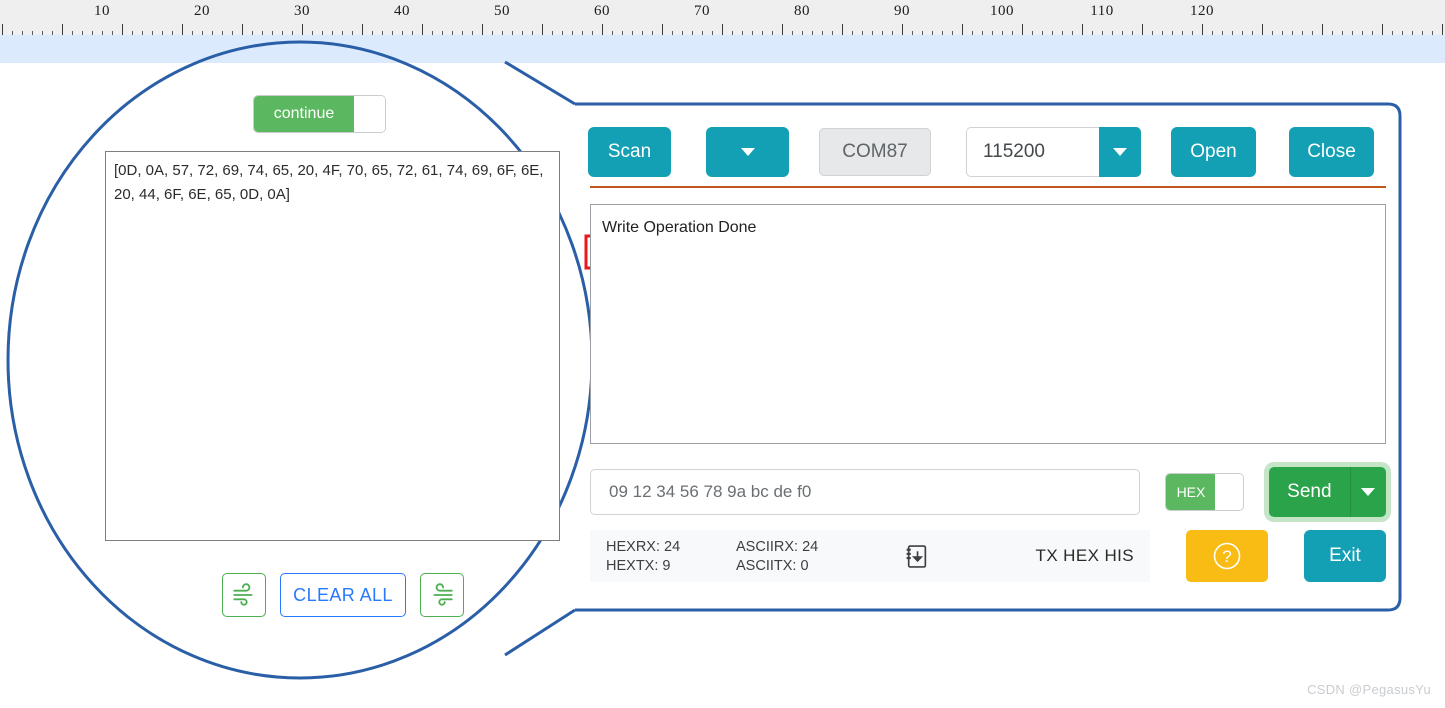 Image resolution: width=1445 pixels, height=708 pixels. I want to click on toolbar-divider, so click(988, 187).